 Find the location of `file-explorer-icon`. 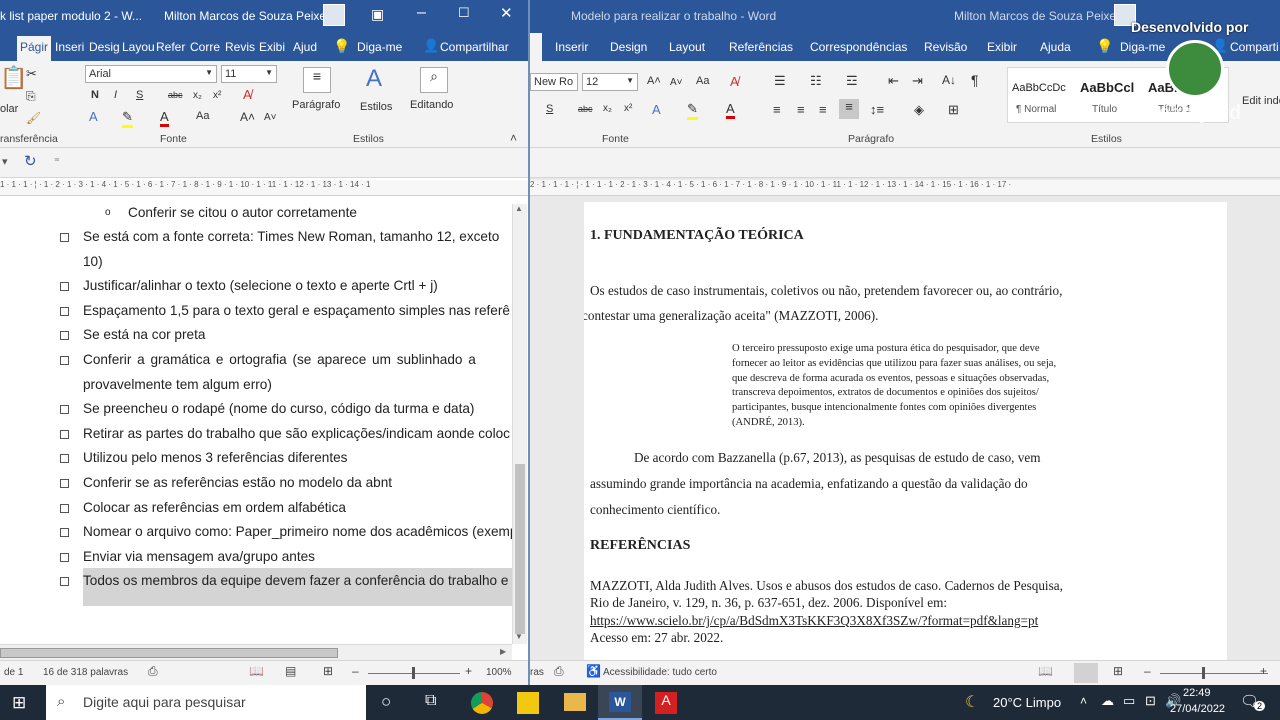

file-explorer-icon is located at coordinates (575, 702).